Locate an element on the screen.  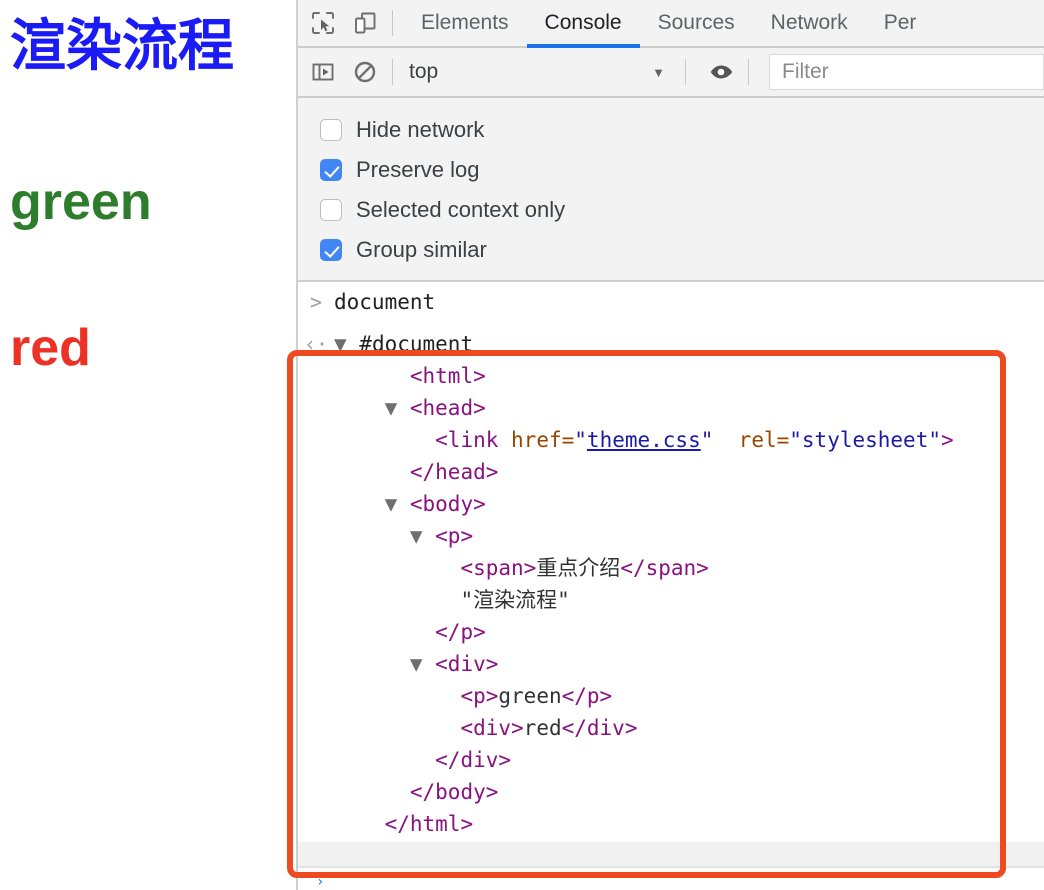
dom-token-tag: </head> is located at coordinates (454, 472).